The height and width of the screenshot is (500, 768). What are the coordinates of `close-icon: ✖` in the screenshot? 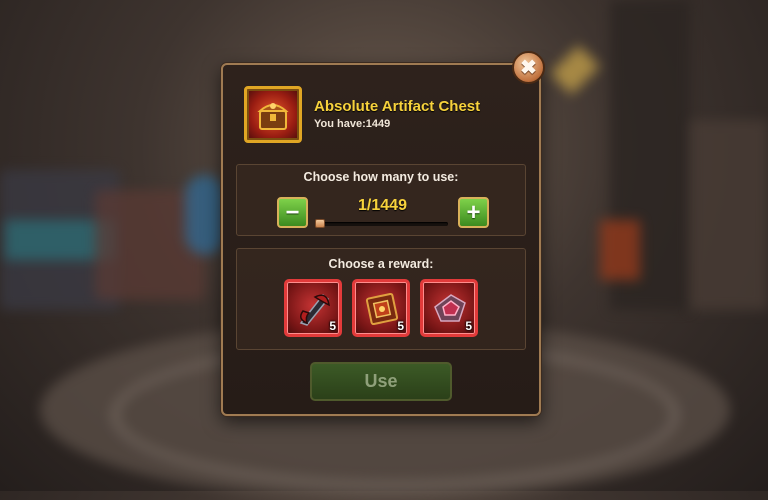 It's located at (528, 67).